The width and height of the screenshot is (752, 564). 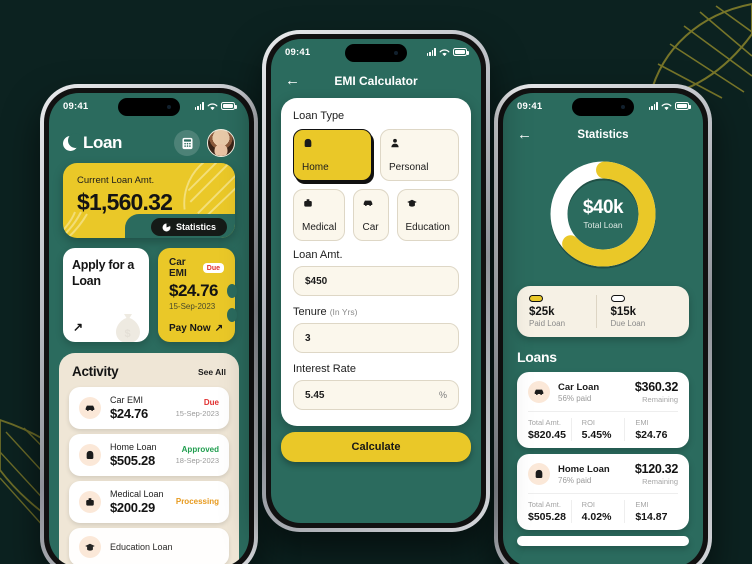 What do you see at coordinates (319, 116) in the screenshot?
I see `loan-type-label: Loan Type` at bounding box center [319, 116].